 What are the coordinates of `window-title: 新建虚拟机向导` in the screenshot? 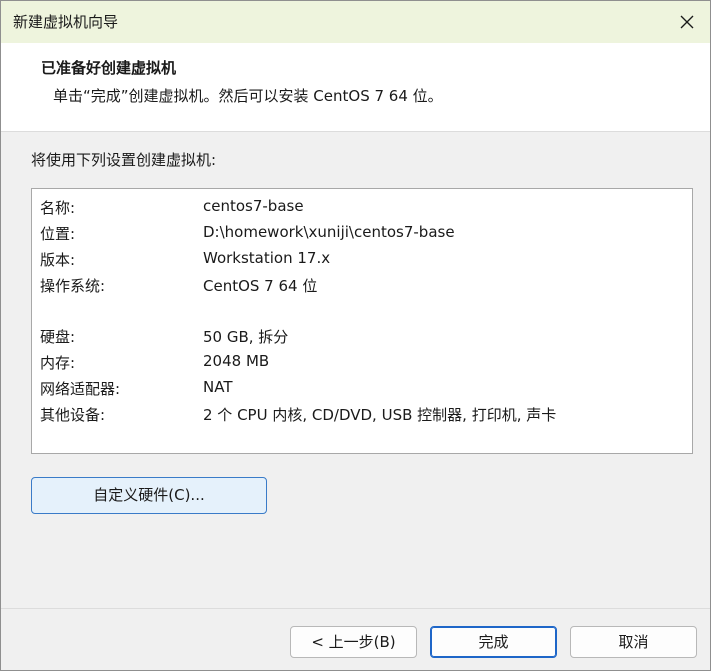 It's located at (66, 22).